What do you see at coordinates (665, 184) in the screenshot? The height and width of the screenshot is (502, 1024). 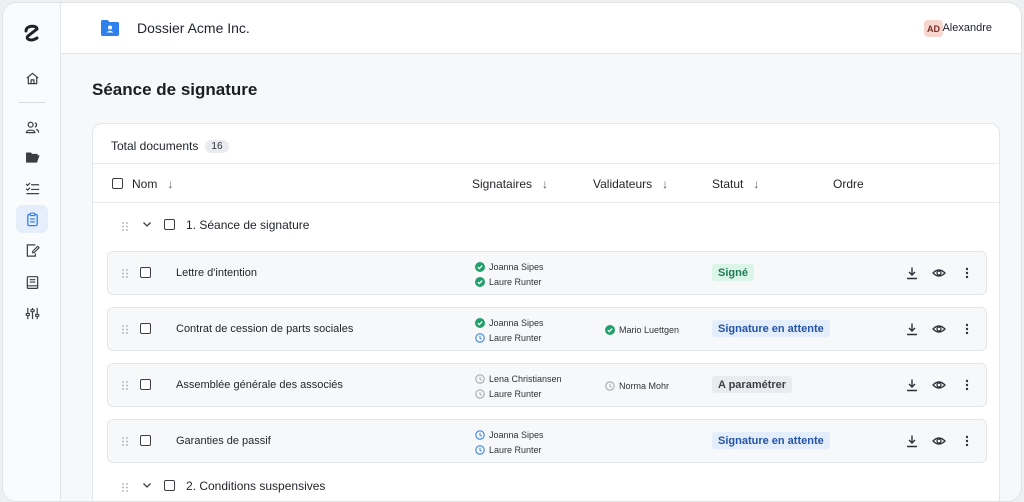 I see `sort-arrow-icon: ↓` at bounding box center [665, 184].